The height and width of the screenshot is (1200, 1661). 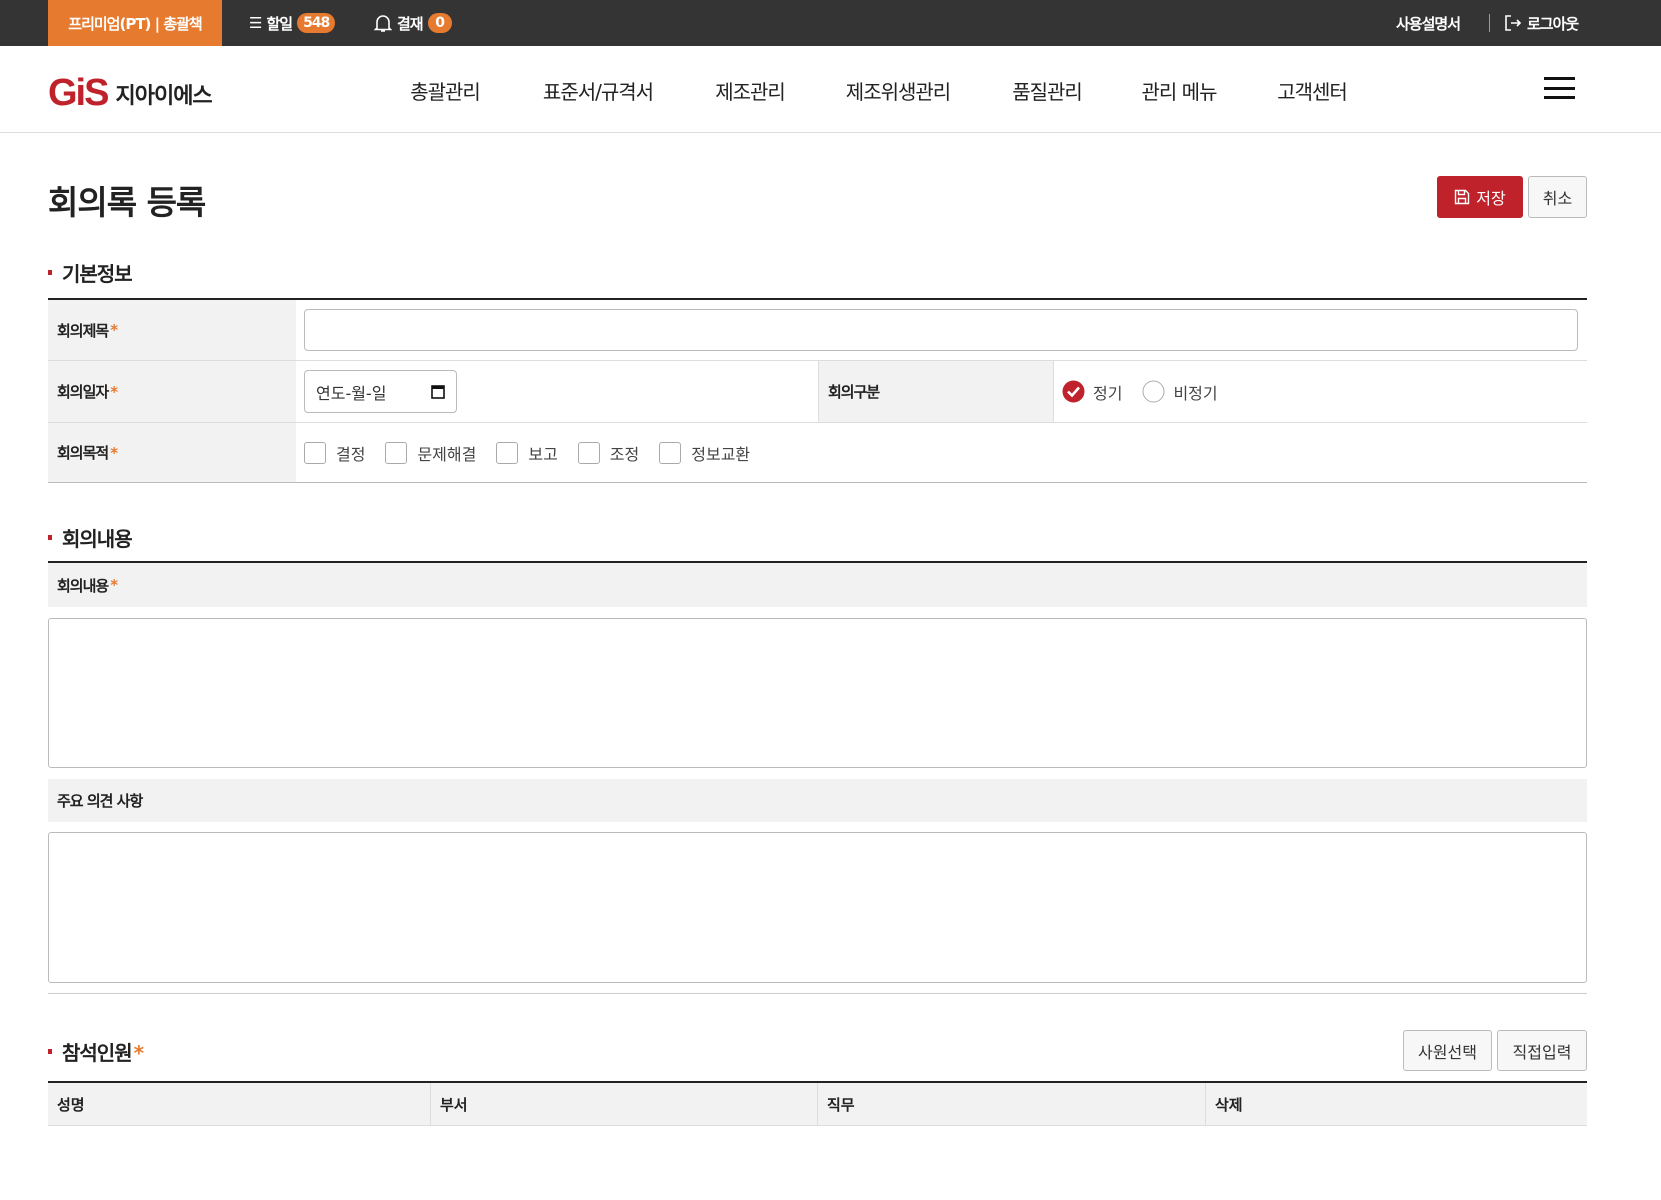 What do you see at coordinates (1073, 391) in the screenshot?
I see `radio-checked-icon` at bounding box center [1073, 391].